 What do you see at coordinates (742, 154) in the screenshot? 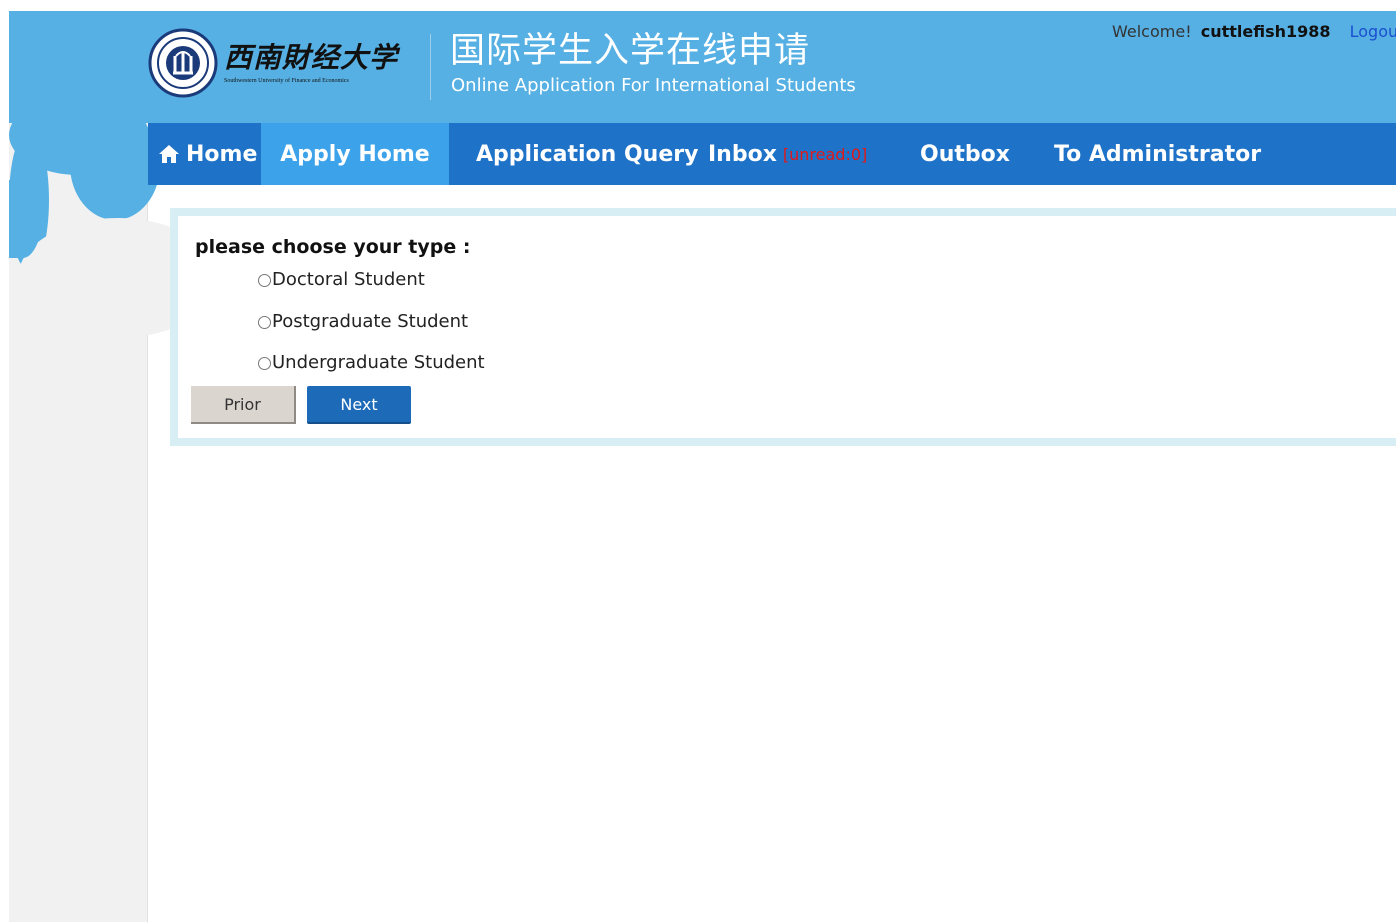
I see `nav-inbox-label: Inbox` at bounding box center [742, 154].